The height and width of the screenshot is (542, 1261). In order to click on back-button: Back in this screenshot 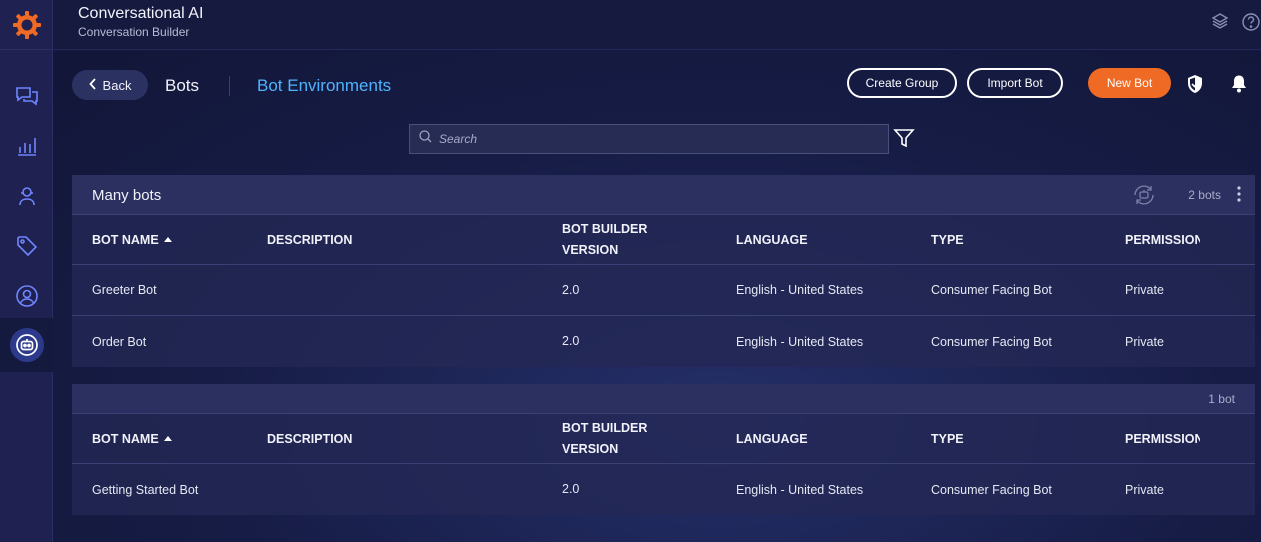, I will do `click(110, 85)`.